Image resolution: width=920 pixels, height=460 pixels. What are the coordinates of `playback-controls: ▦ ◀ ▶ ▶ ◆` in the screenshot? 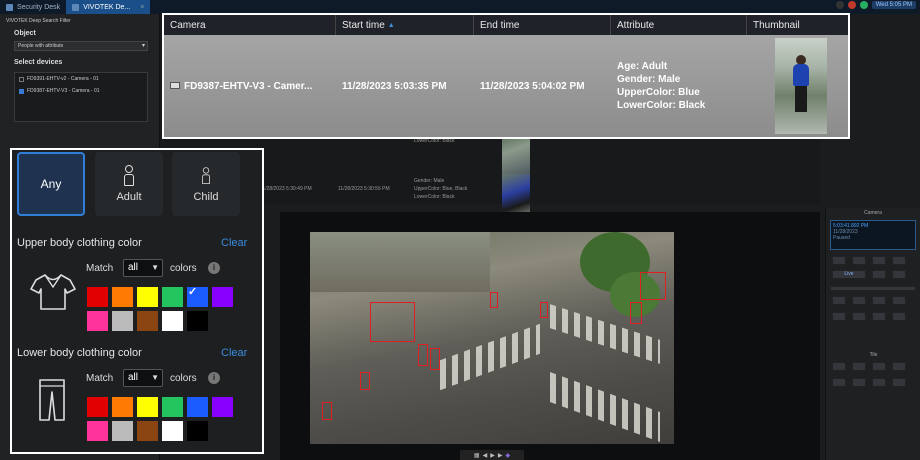 It's located at (492, 455).